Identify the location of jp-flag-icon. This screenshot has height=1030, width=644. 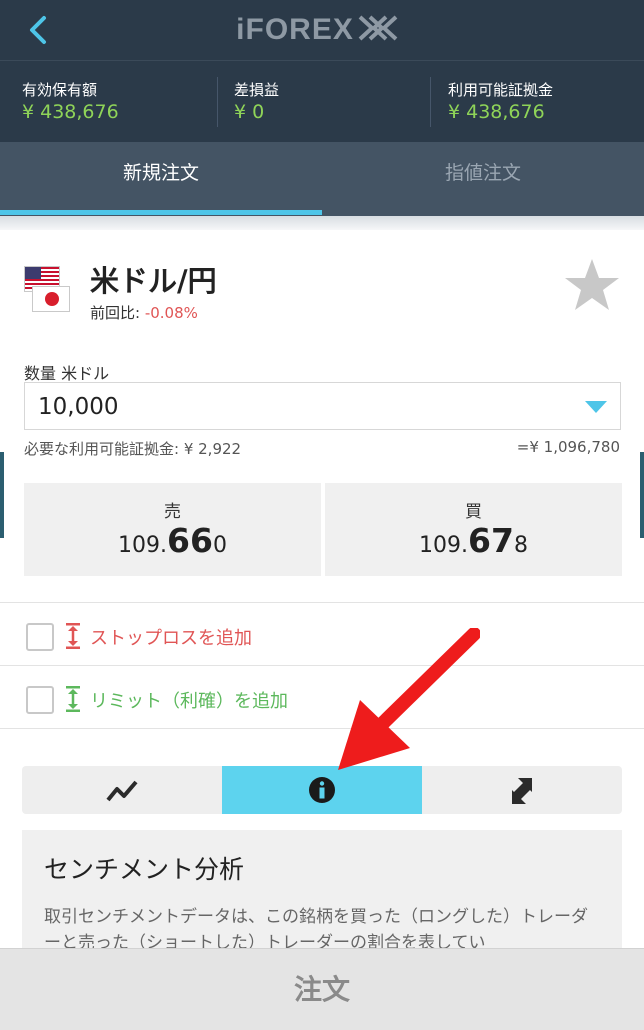
(51, 299).